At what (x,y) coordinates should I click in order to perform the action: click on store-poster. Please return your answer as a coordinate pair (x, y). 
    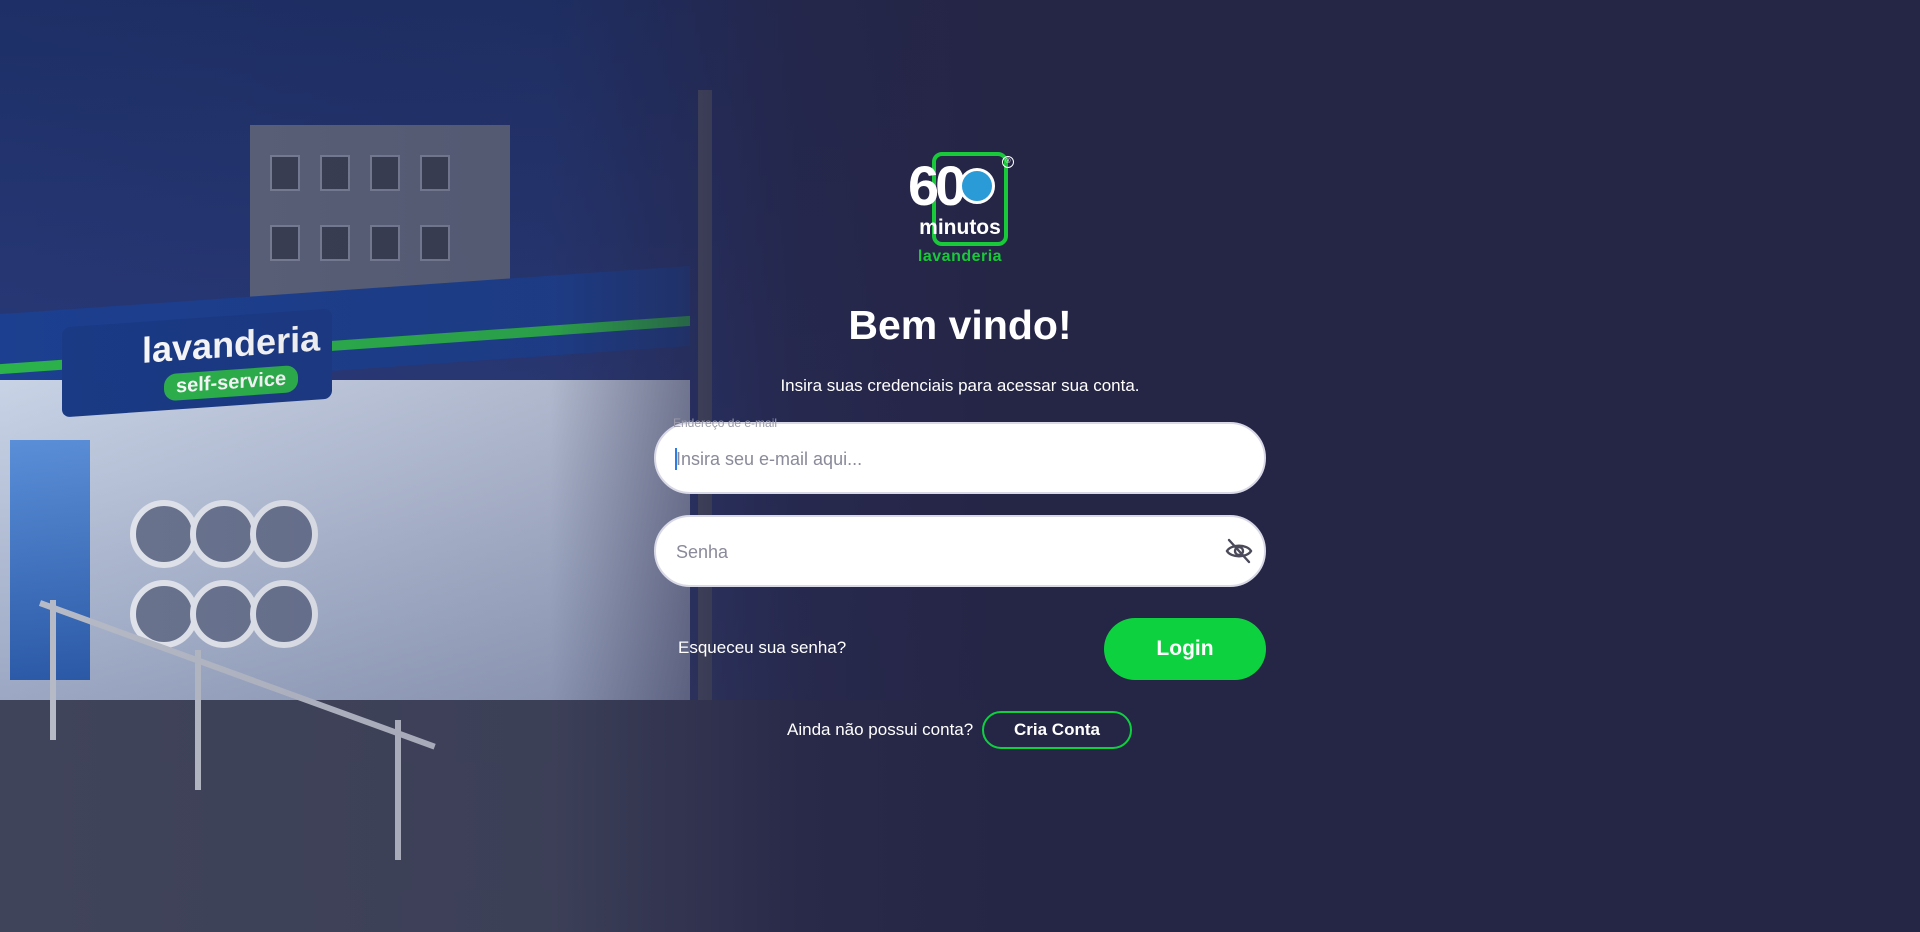
    Looking at the image, I should click on (50, 560).